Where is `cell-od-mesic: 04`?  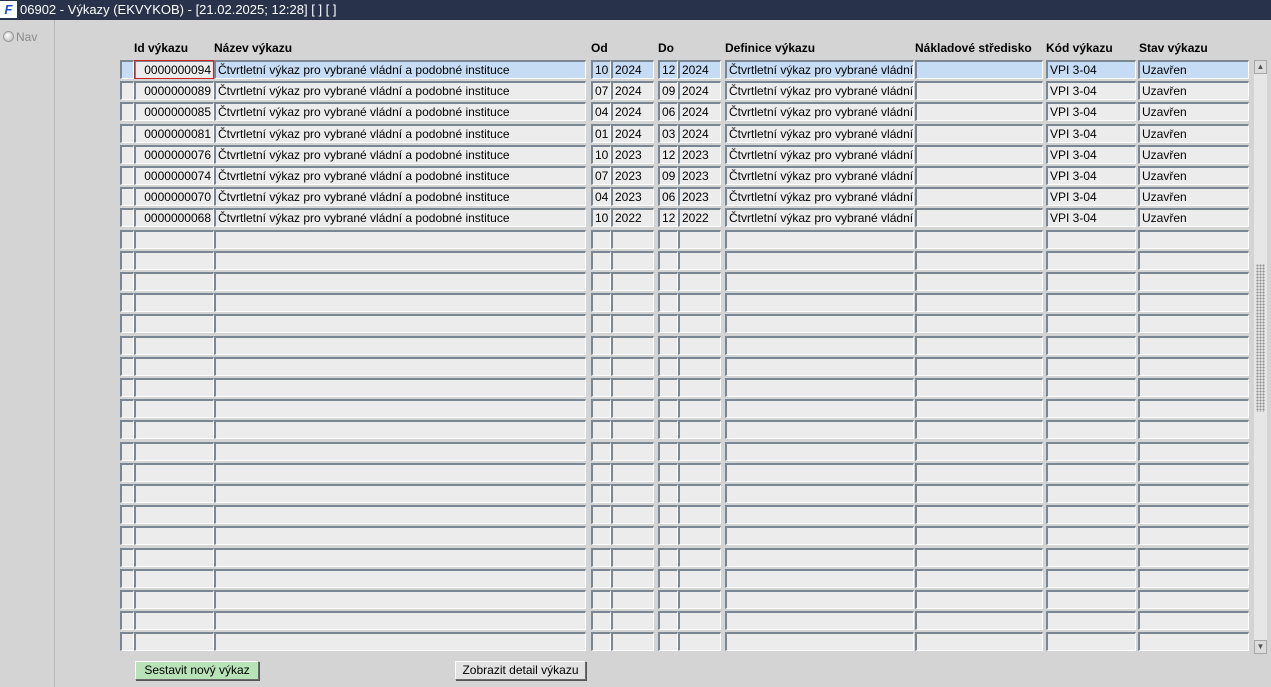 cell-od-mesic: 04 is located at coordinates (601, 111).